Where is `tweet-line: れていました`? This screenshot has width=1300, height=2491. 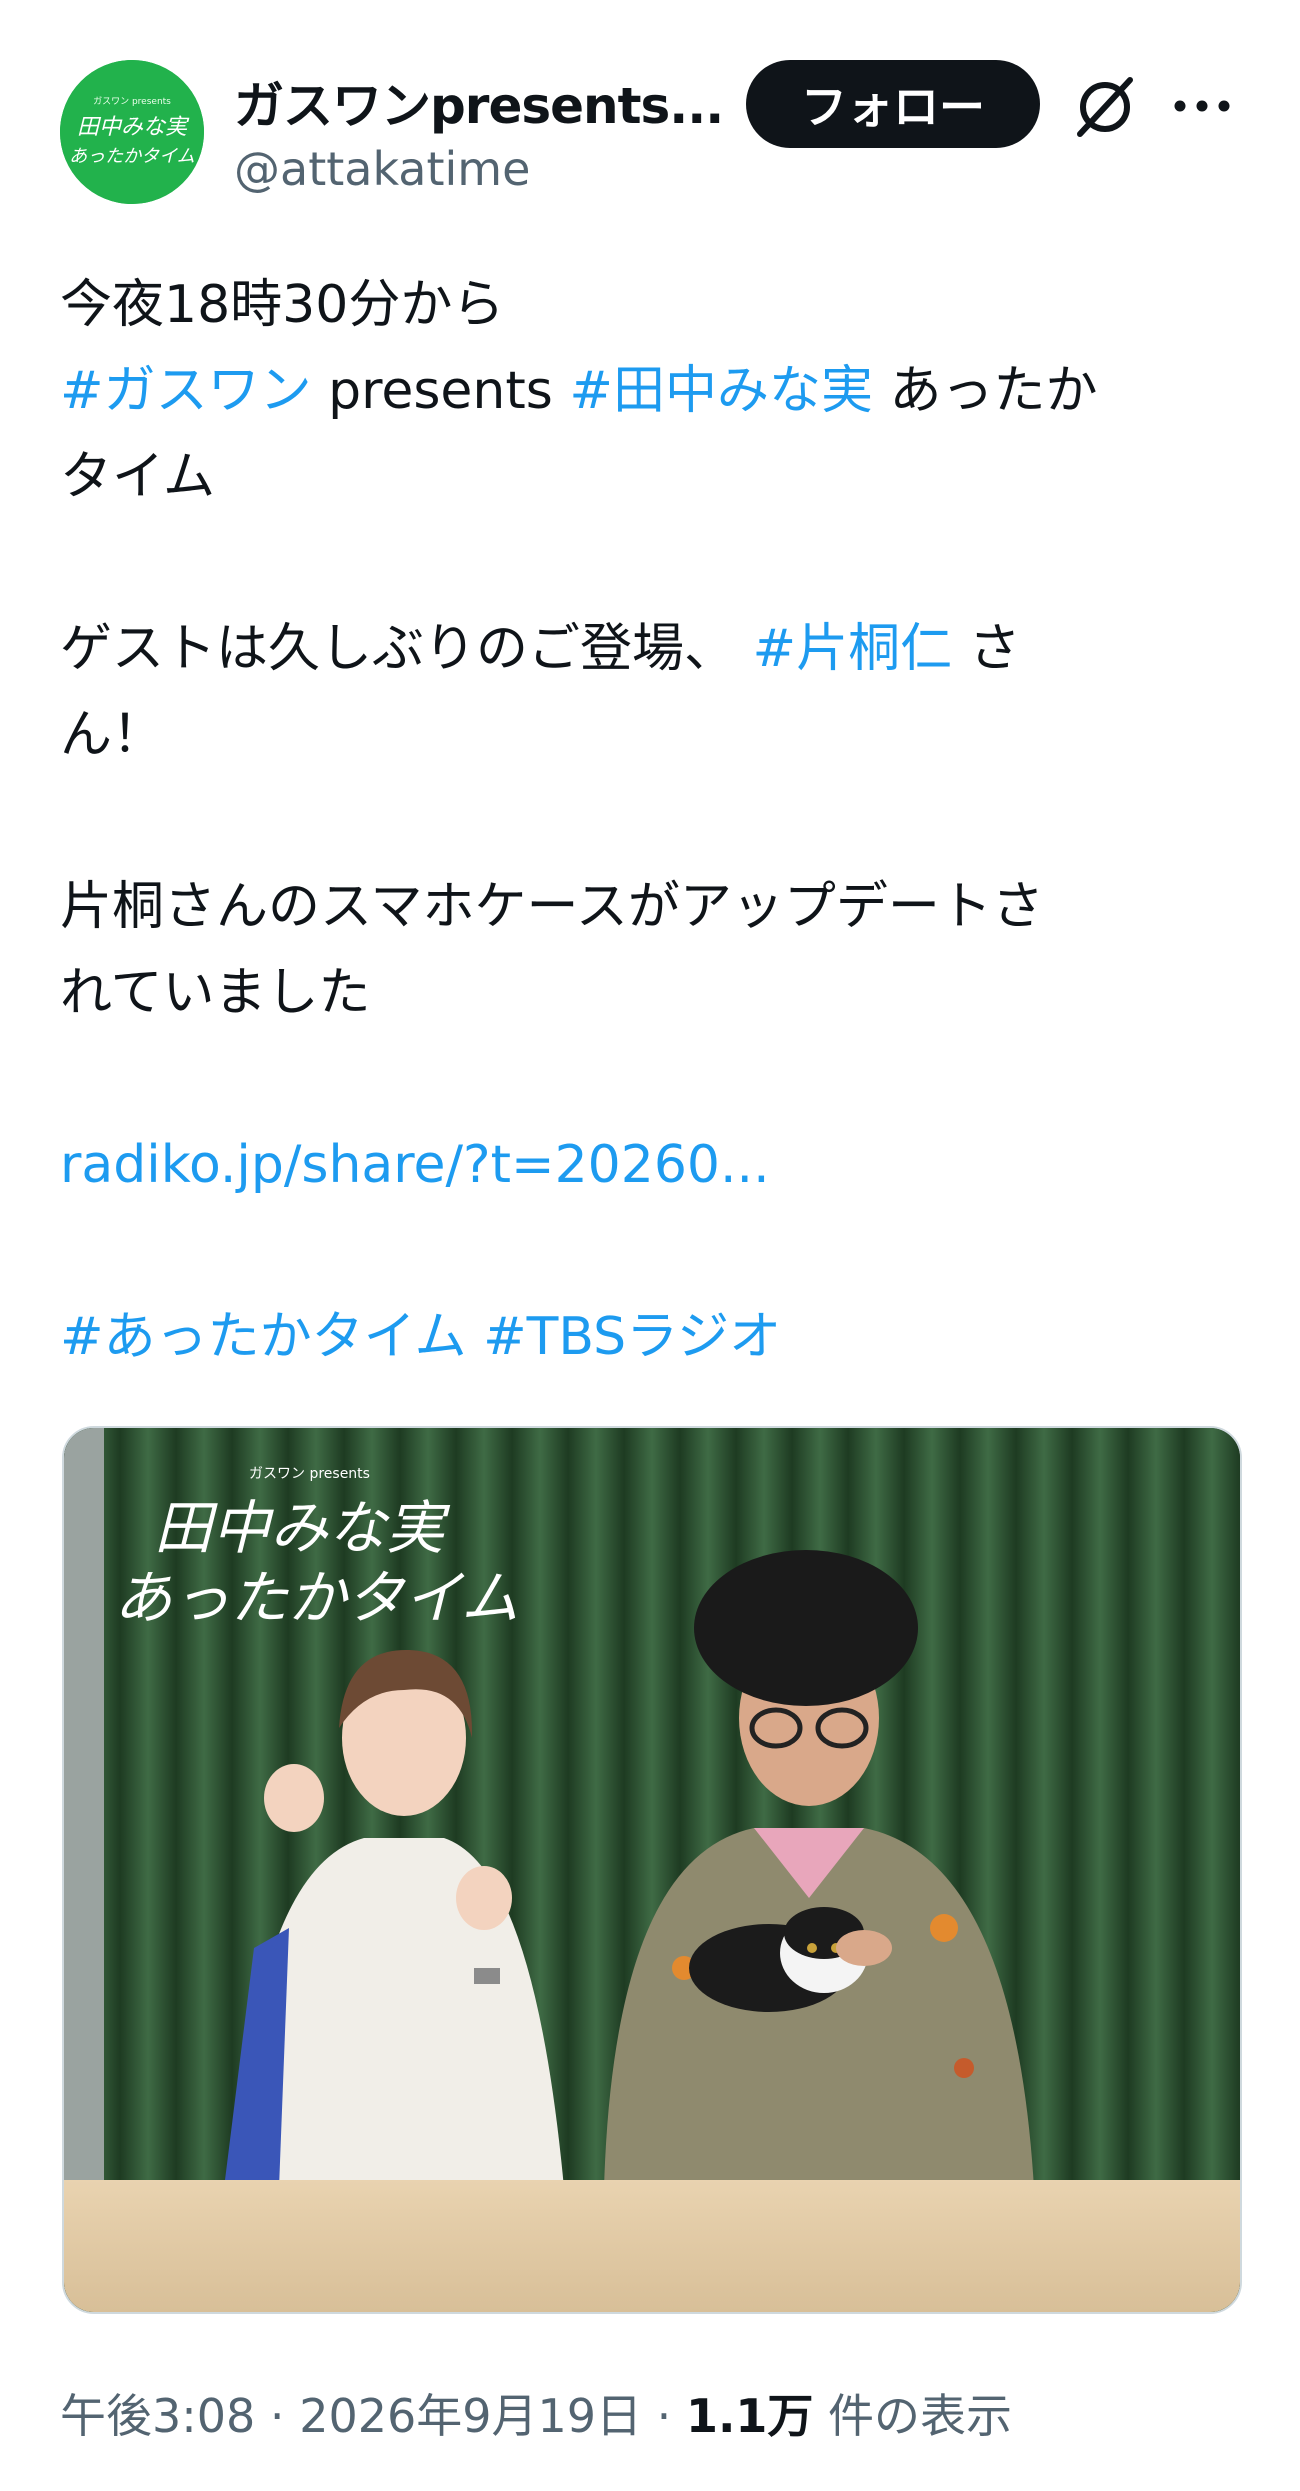
tweet-line: れていました is located at coordinates (215, 993).